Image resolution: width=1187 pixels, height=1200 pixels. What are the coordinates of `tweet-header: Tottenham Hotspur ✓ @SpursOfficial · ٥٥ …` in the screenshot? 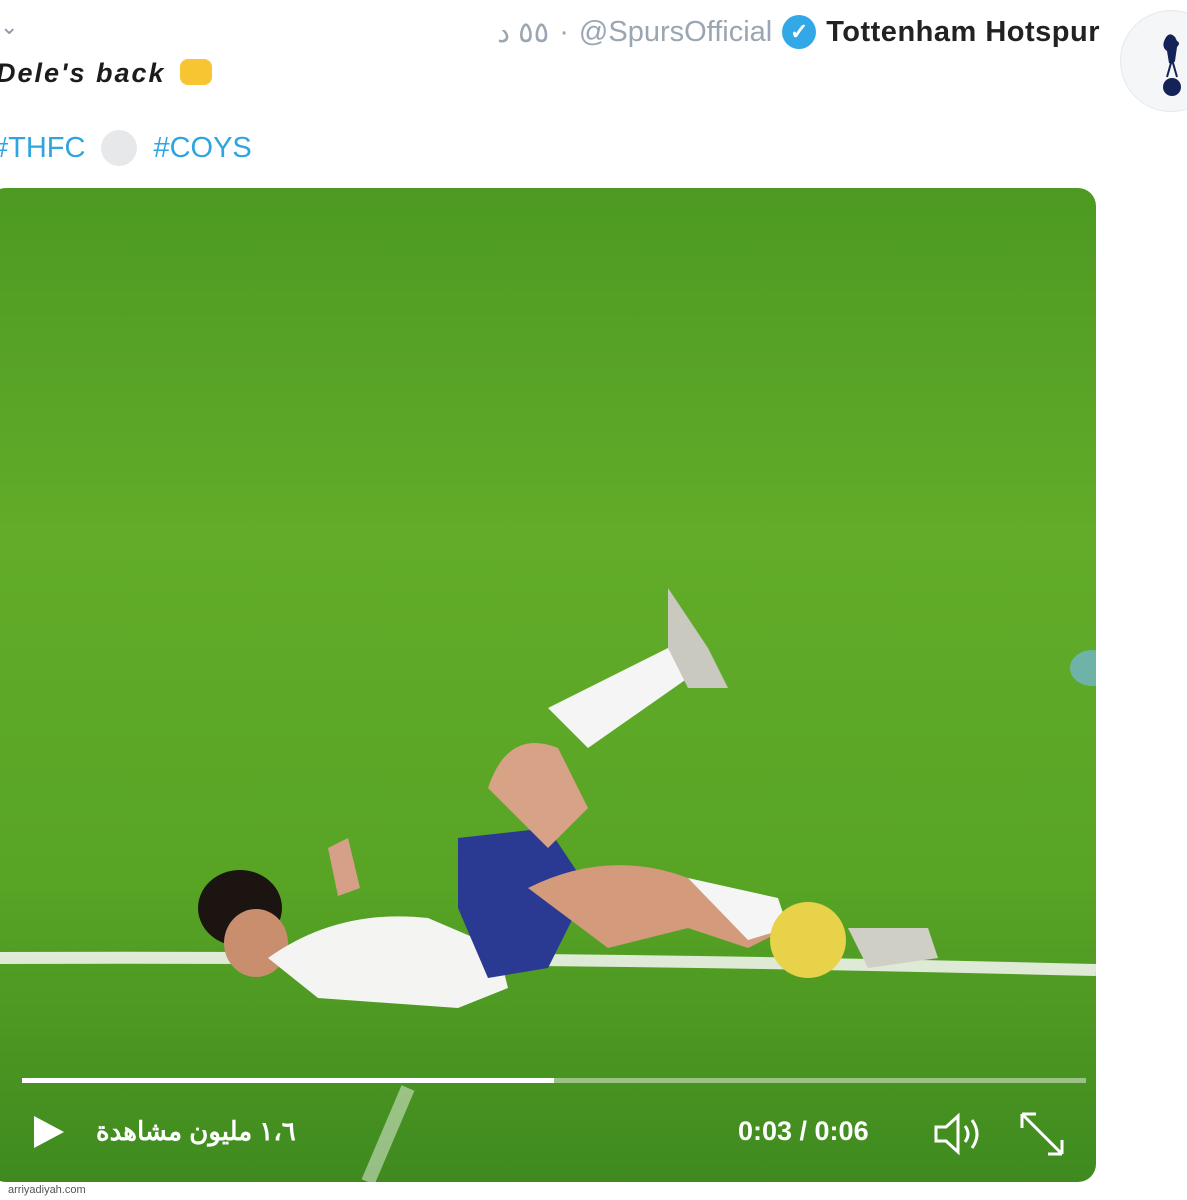 It's located at (750, 32).